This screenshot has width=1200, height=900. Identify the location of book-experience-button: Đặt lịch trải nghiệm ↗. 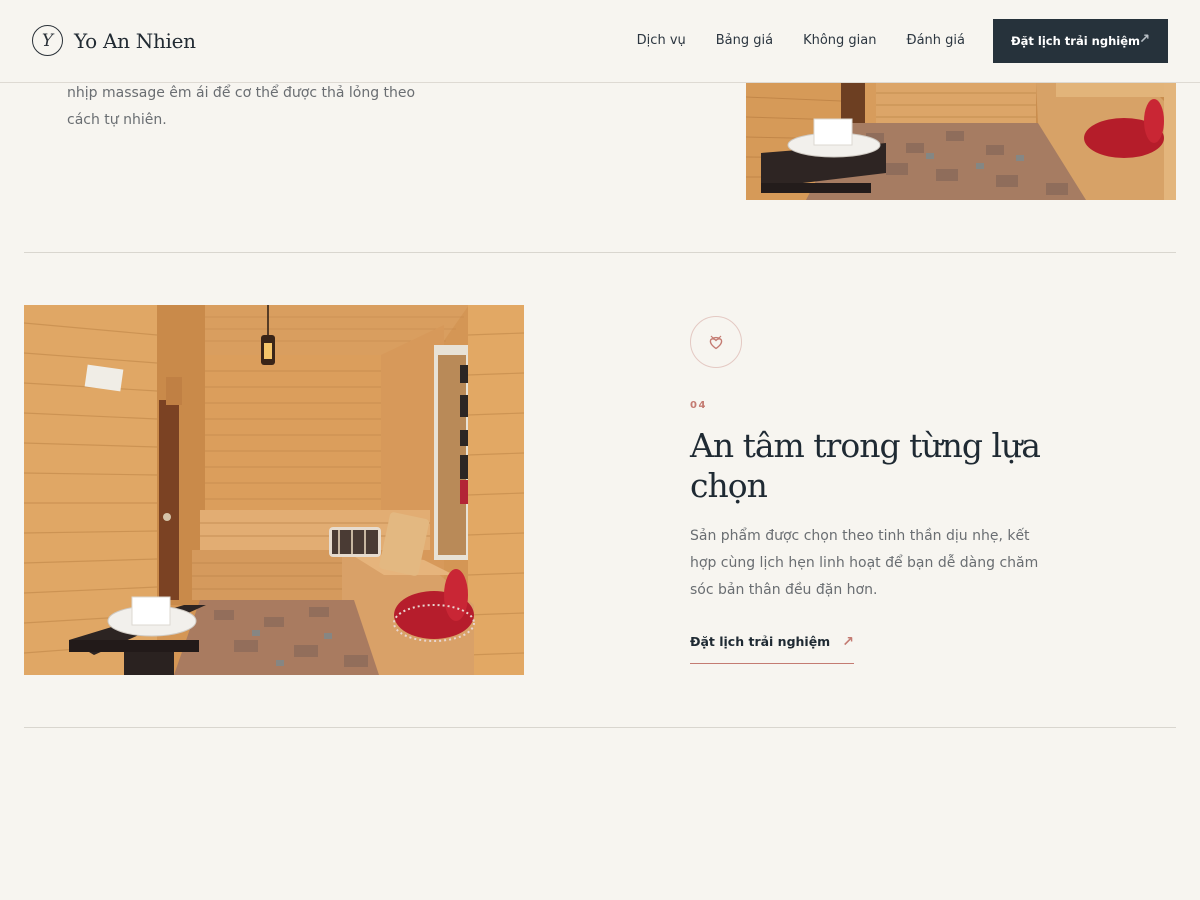
(1080, 41).